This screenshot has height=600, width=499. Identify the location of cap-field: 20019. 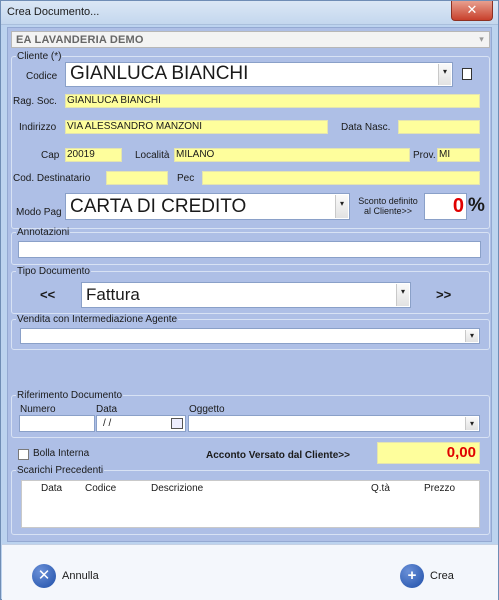
(93, 155).